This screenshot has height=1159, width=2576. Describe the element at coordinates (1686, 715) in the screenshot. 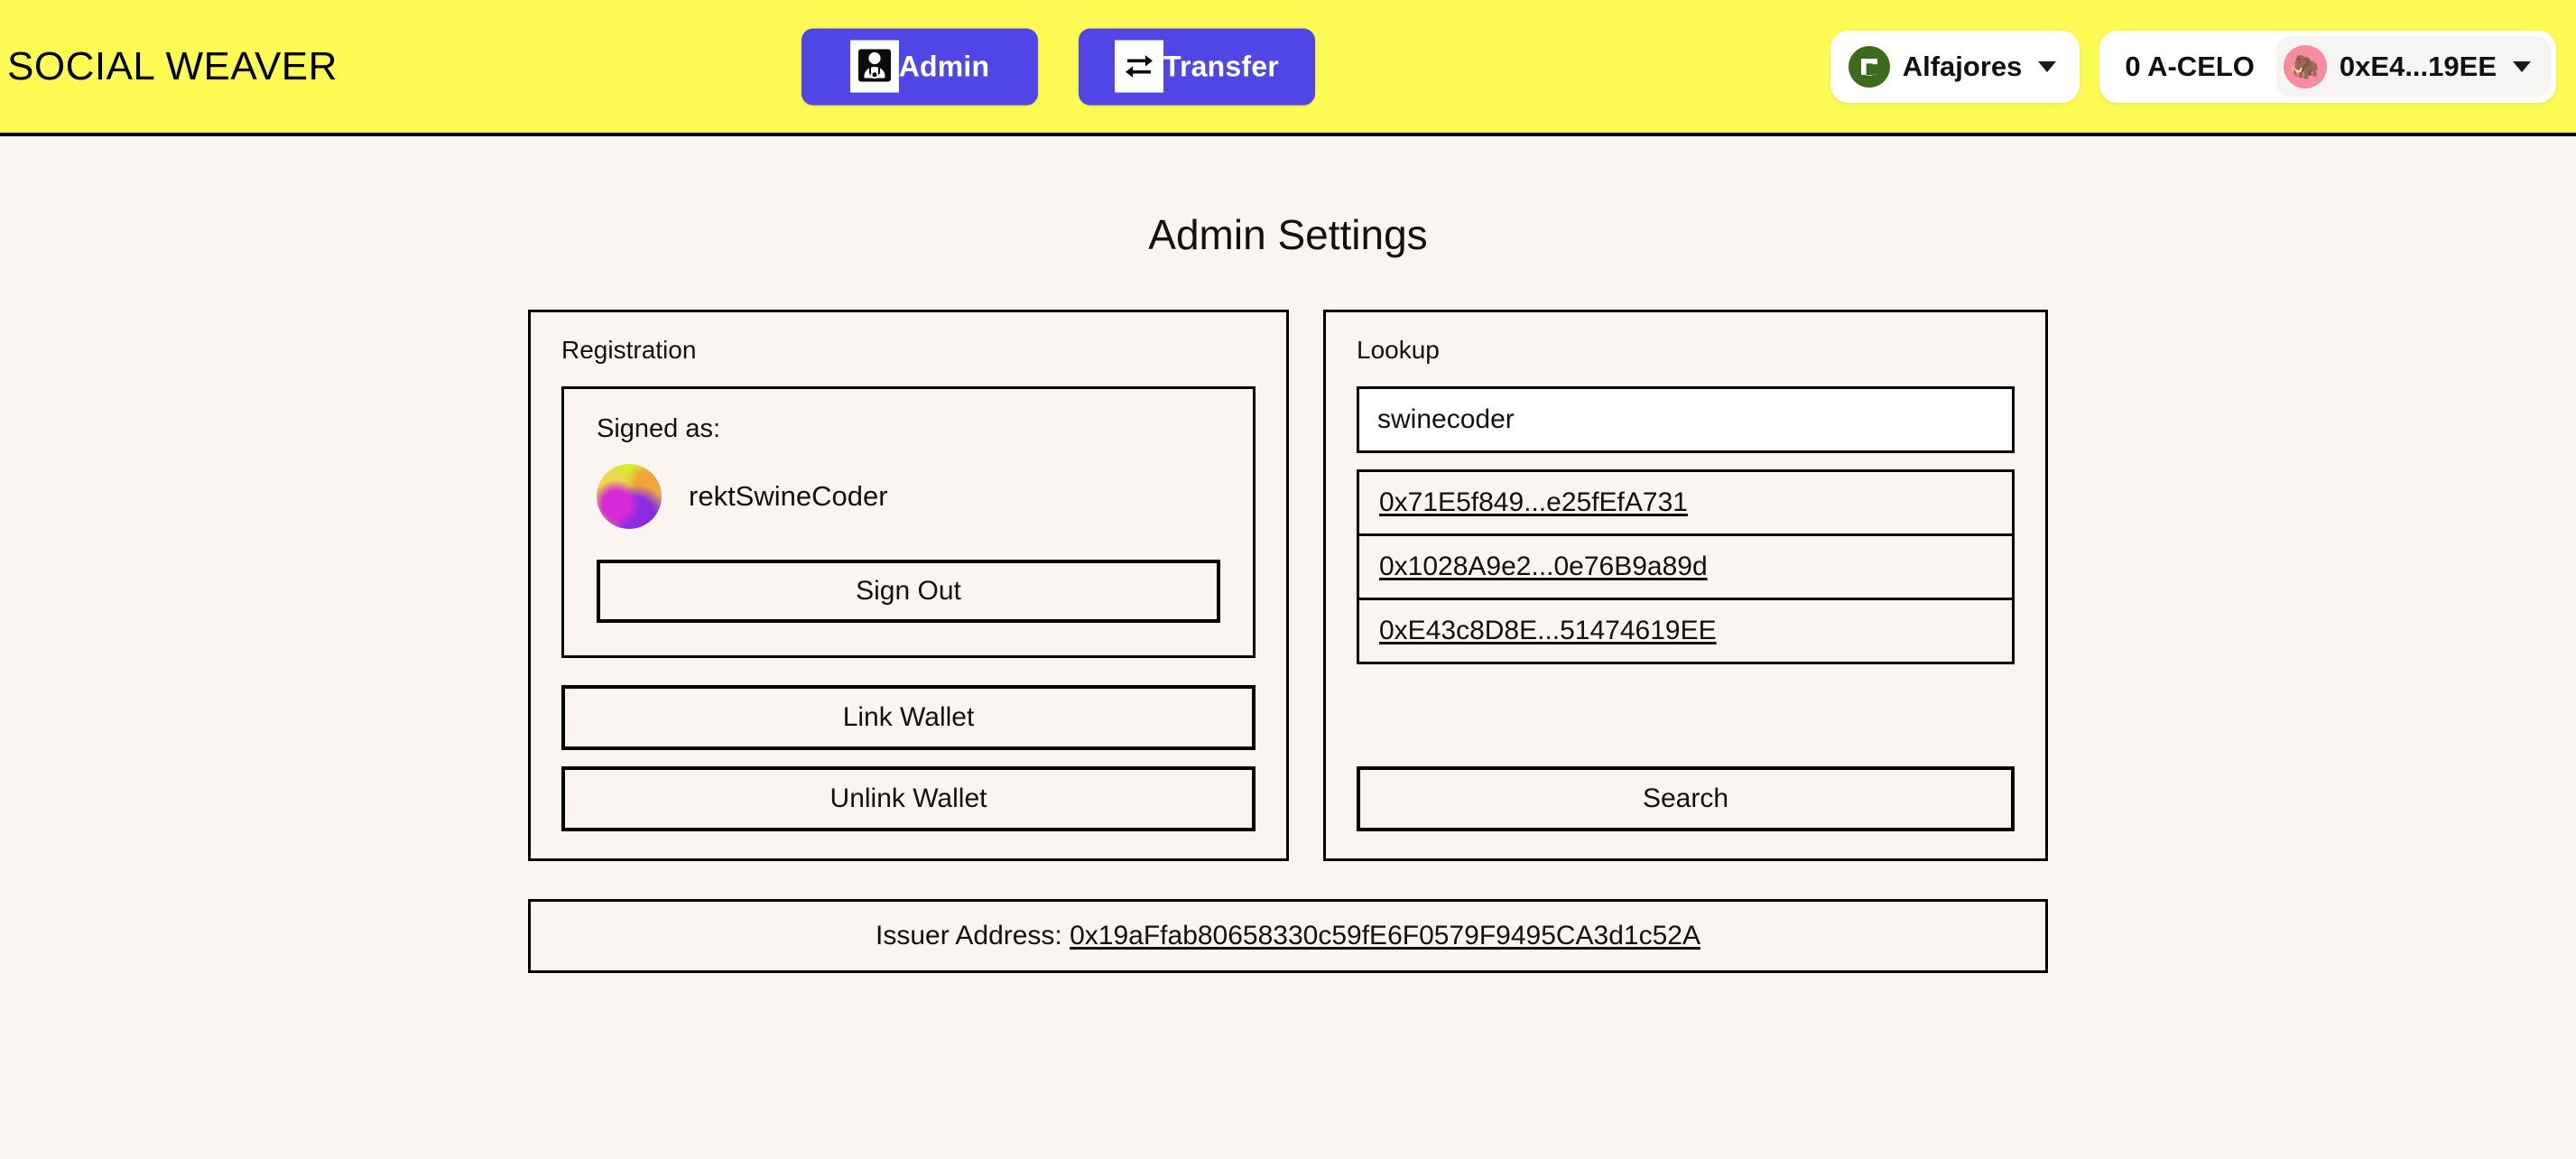

I see `lookup-spacer` at that location.